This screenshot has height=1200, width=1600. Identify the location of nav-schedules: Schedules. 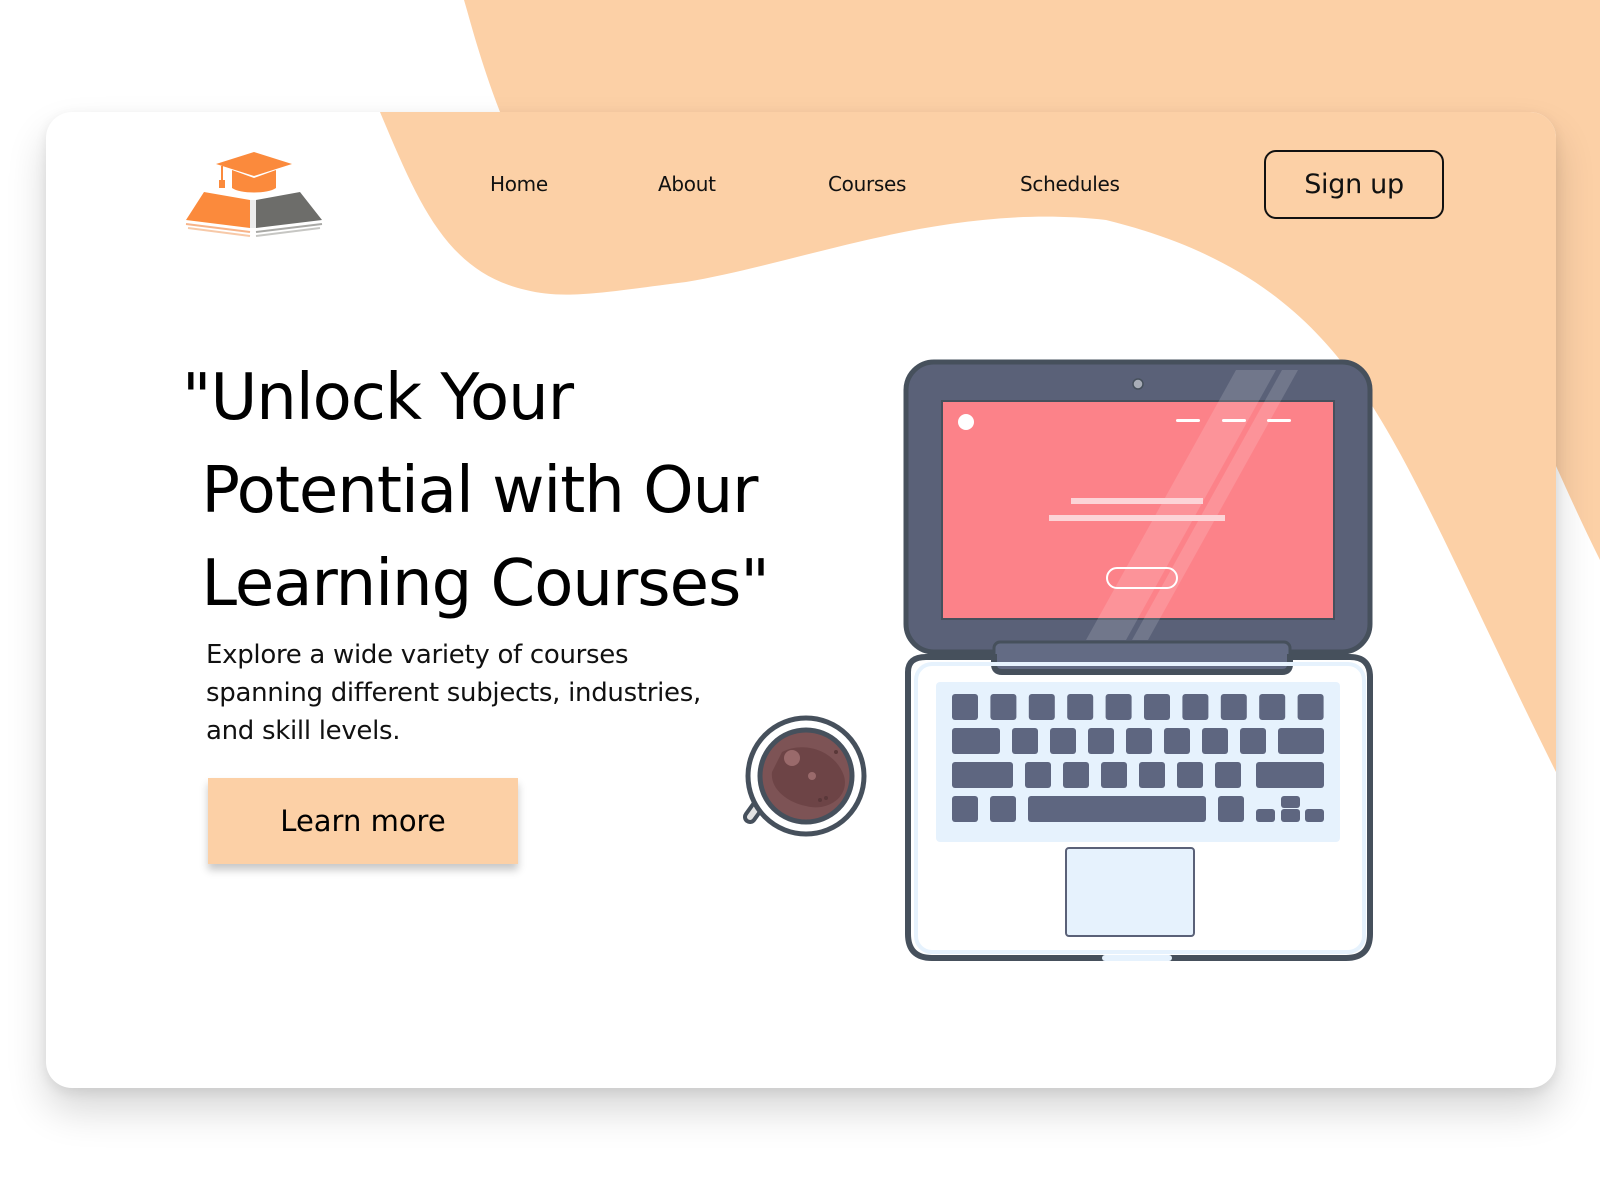
(1070, 184).